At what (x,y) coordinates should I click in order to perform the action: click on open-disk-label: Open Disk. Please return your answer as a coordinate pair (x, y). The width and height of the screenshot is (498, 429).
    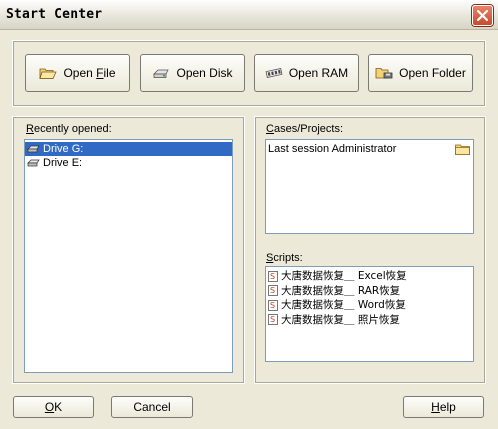
    Looking at the image, I should click on (204, 73).